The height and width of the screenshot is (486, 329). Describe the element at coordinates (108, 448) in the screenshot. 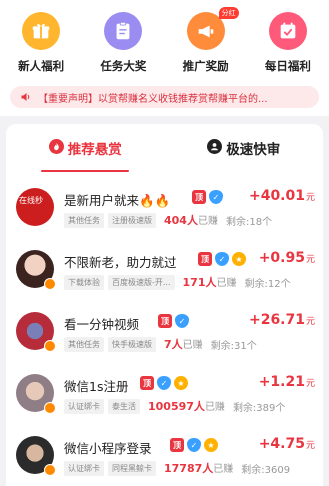

I see `task-title: 微信小程序登录` at that location.